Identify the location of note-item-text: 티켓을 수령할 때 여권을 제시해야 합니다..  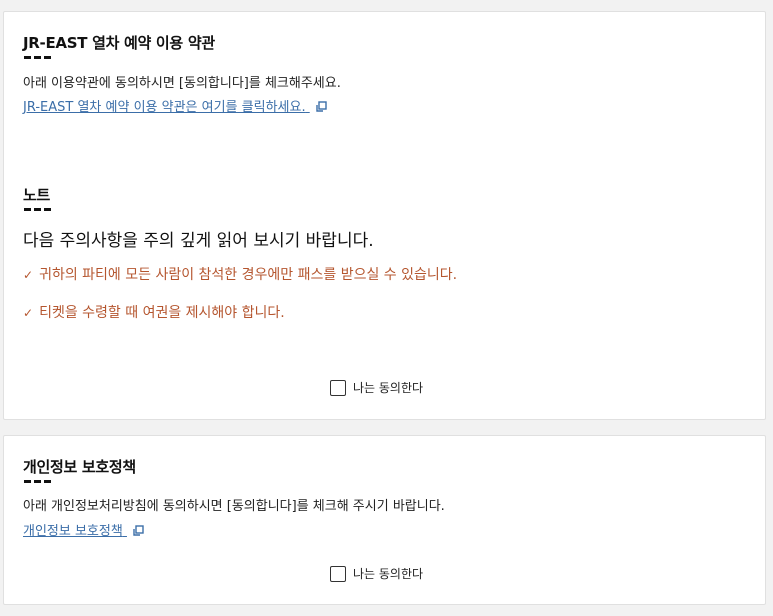
(162, 313).